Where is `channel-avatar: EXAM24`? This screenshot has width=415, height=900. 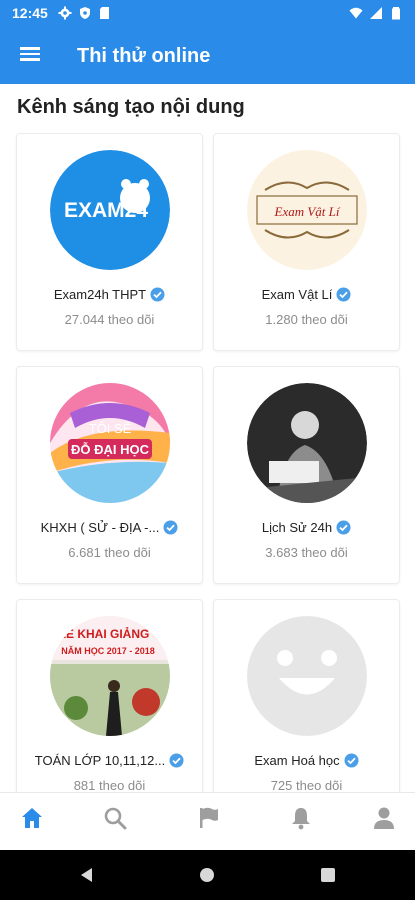
channel-avatar: EXAM24 is located at coordinates (110, 210).